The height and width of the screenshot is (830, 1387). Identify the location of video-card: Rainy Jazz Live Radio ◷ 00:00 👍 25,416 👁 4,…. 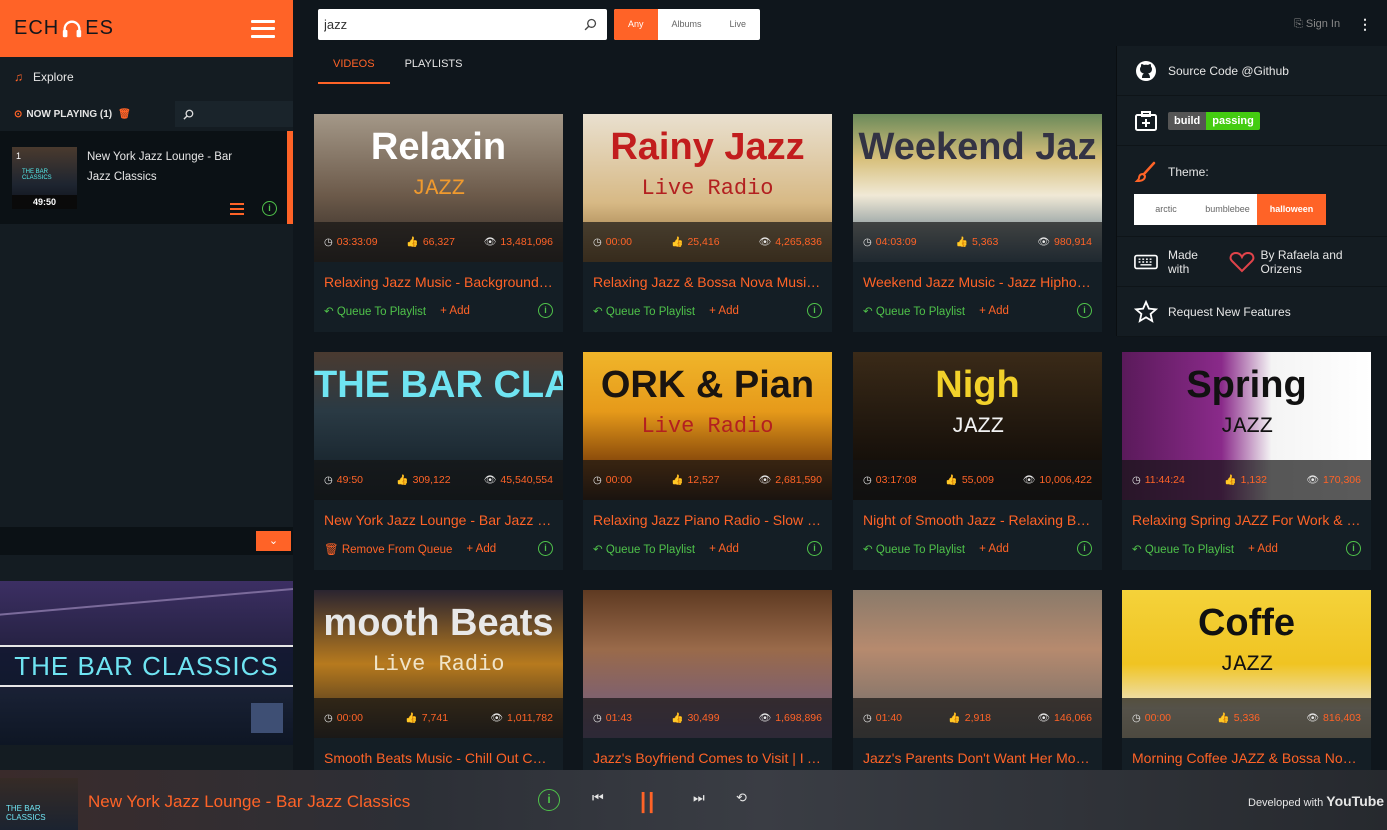
(707, 223).